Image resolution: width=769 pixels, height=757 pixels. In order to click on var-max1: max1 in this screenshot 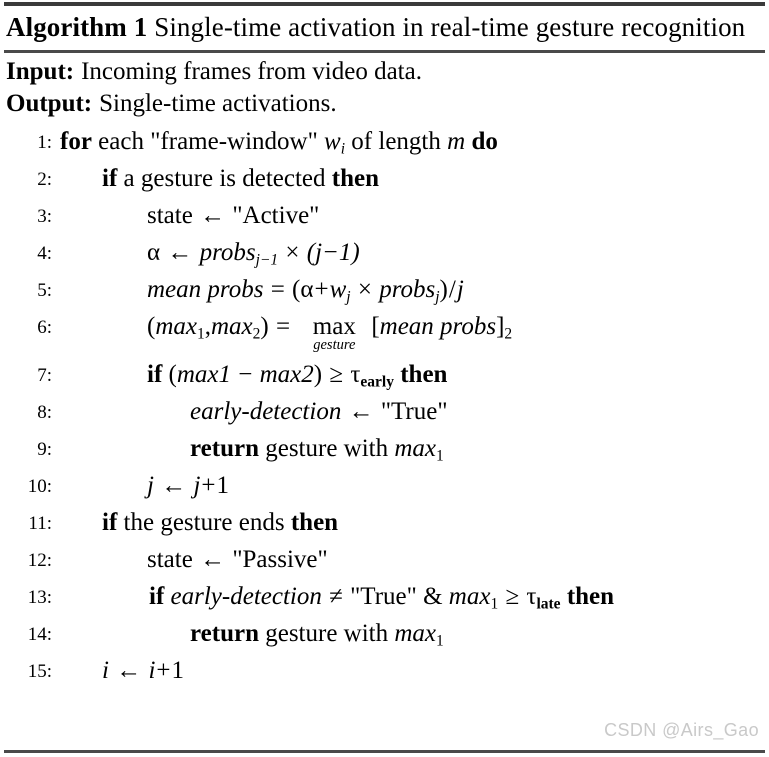, I will do `click(204, 374)`.